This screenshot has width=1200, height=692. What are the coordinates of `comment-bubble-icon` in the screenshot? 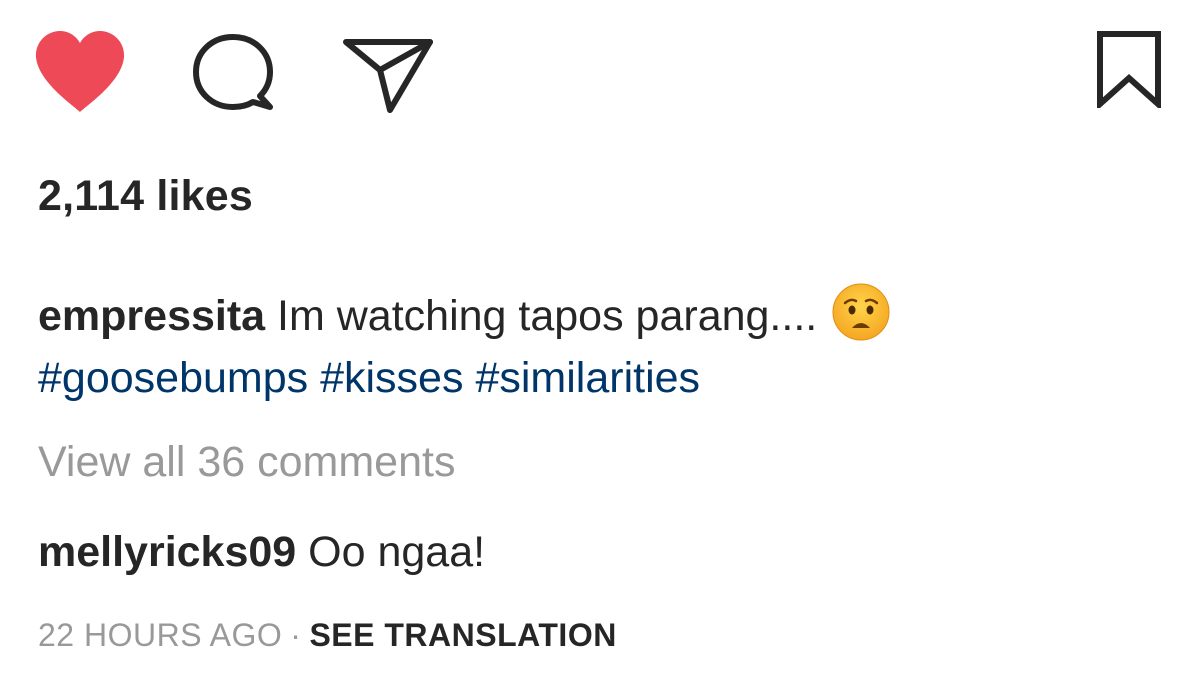 It's located at (233, 72).